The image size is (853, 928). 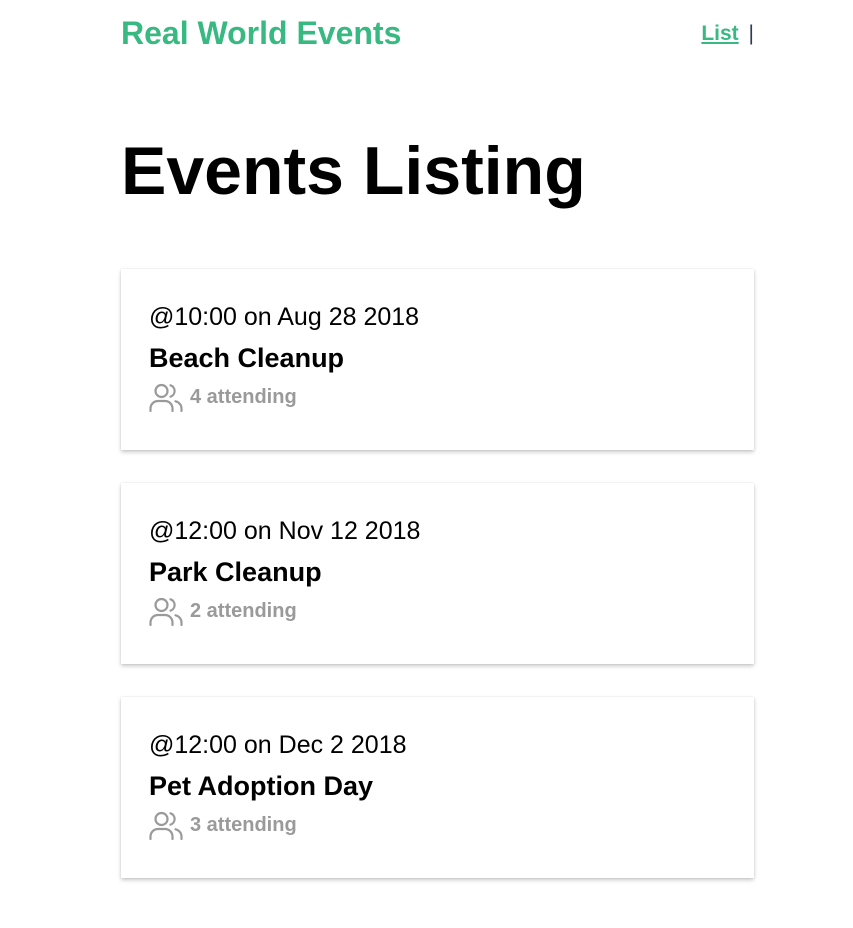 What do you see at coordinates (353, 171) in the screenshot?
I see `page-title: Events Listing` at bounding box center [353, 171].